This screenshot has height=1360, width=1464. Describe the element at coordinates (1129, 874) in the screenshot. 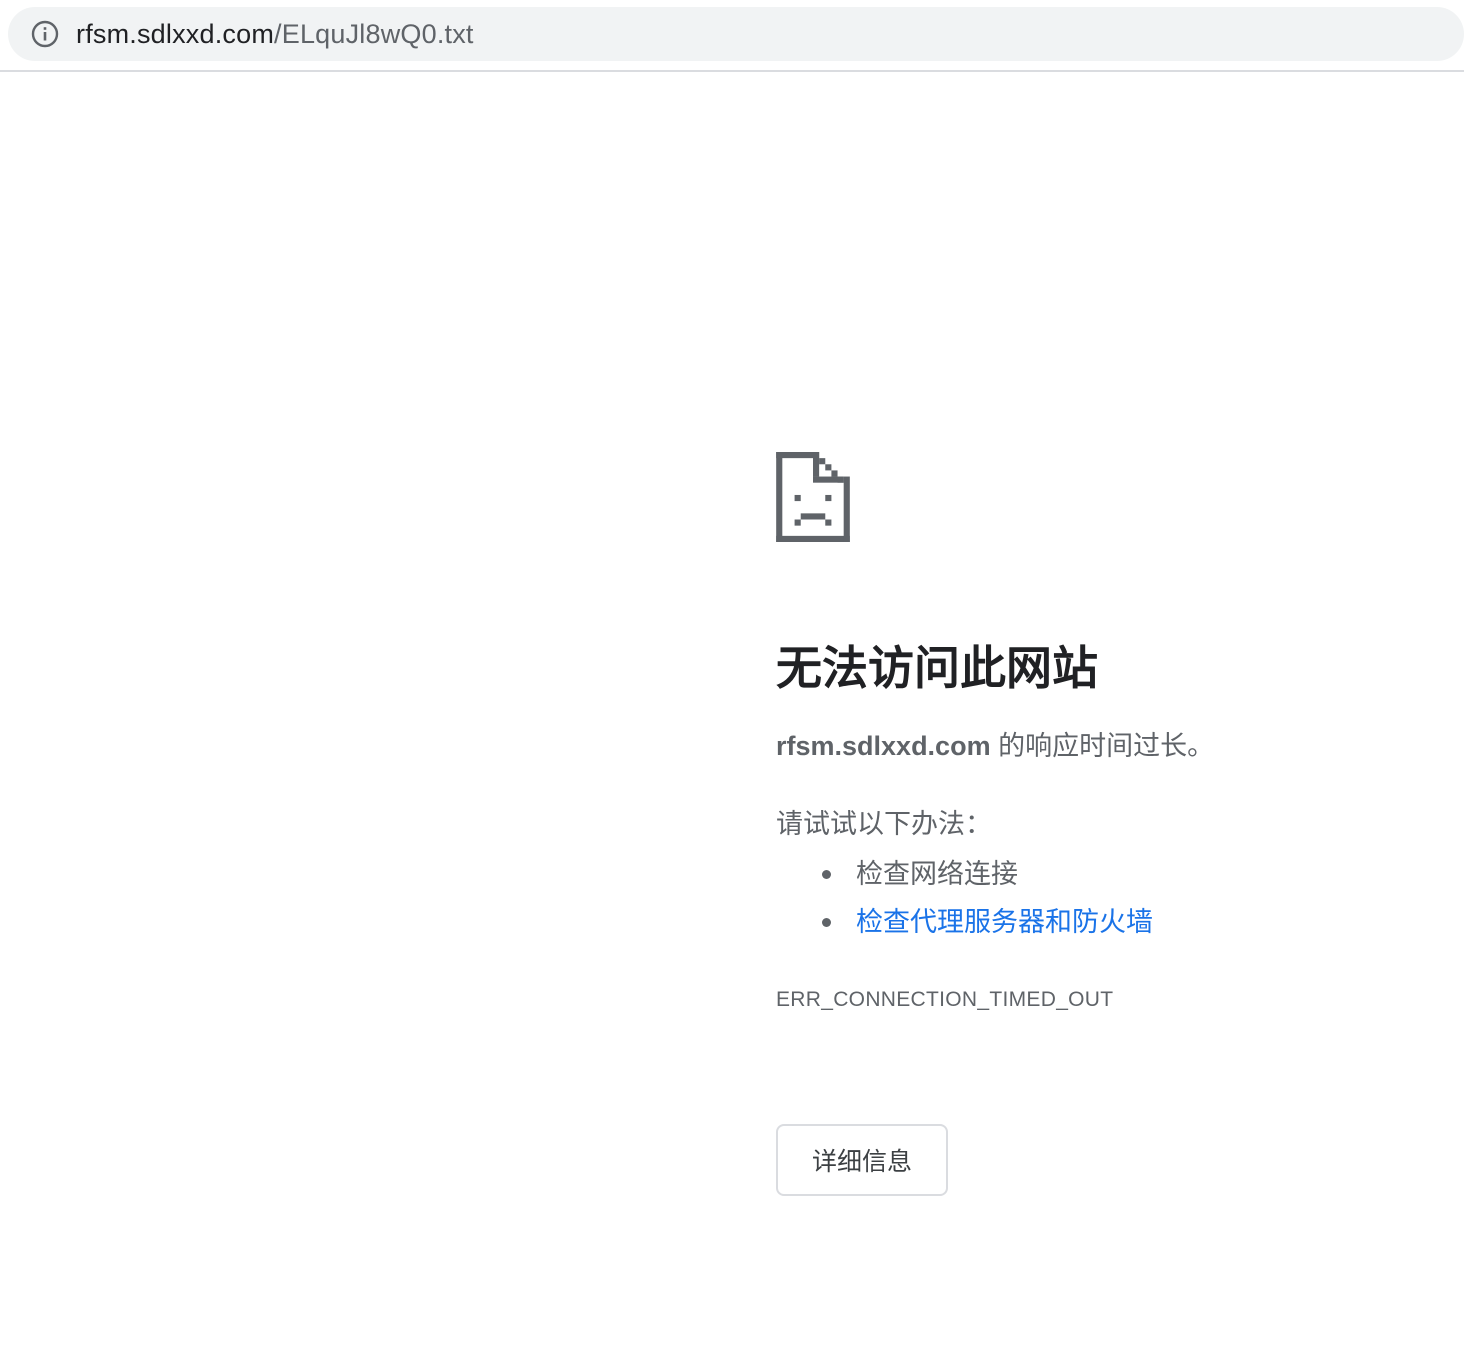

I see `list-item: 检查网络连接` at that location.